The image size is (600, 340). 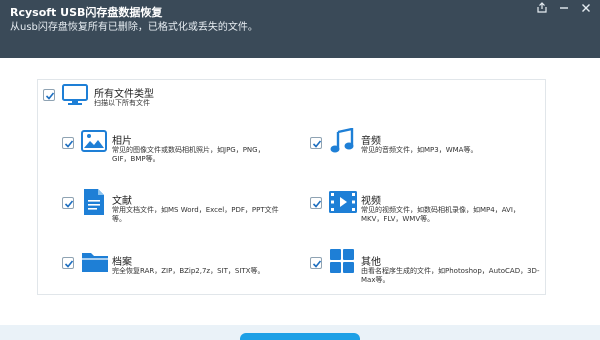 What do you see at coordinates (343, 202) in the screenshot?
I see `film-icon` at bounding box center [343, 202].